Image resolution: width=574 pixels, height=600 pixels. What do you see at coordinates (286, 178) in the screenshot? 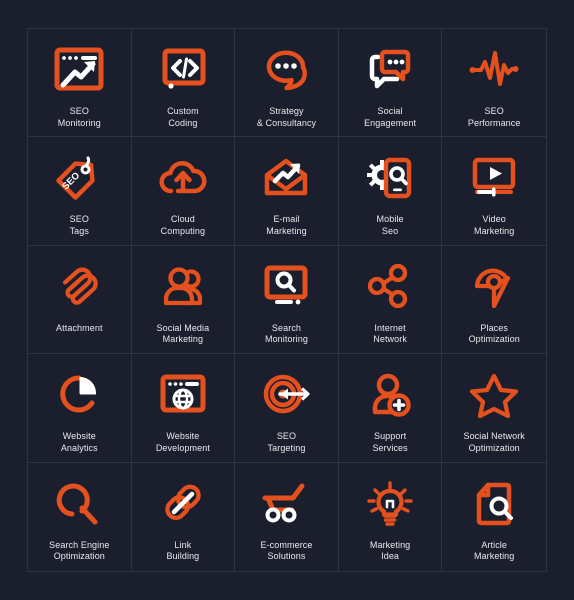
I see `envelope-growth-arrow-icon` at bounding box center [286, 178].